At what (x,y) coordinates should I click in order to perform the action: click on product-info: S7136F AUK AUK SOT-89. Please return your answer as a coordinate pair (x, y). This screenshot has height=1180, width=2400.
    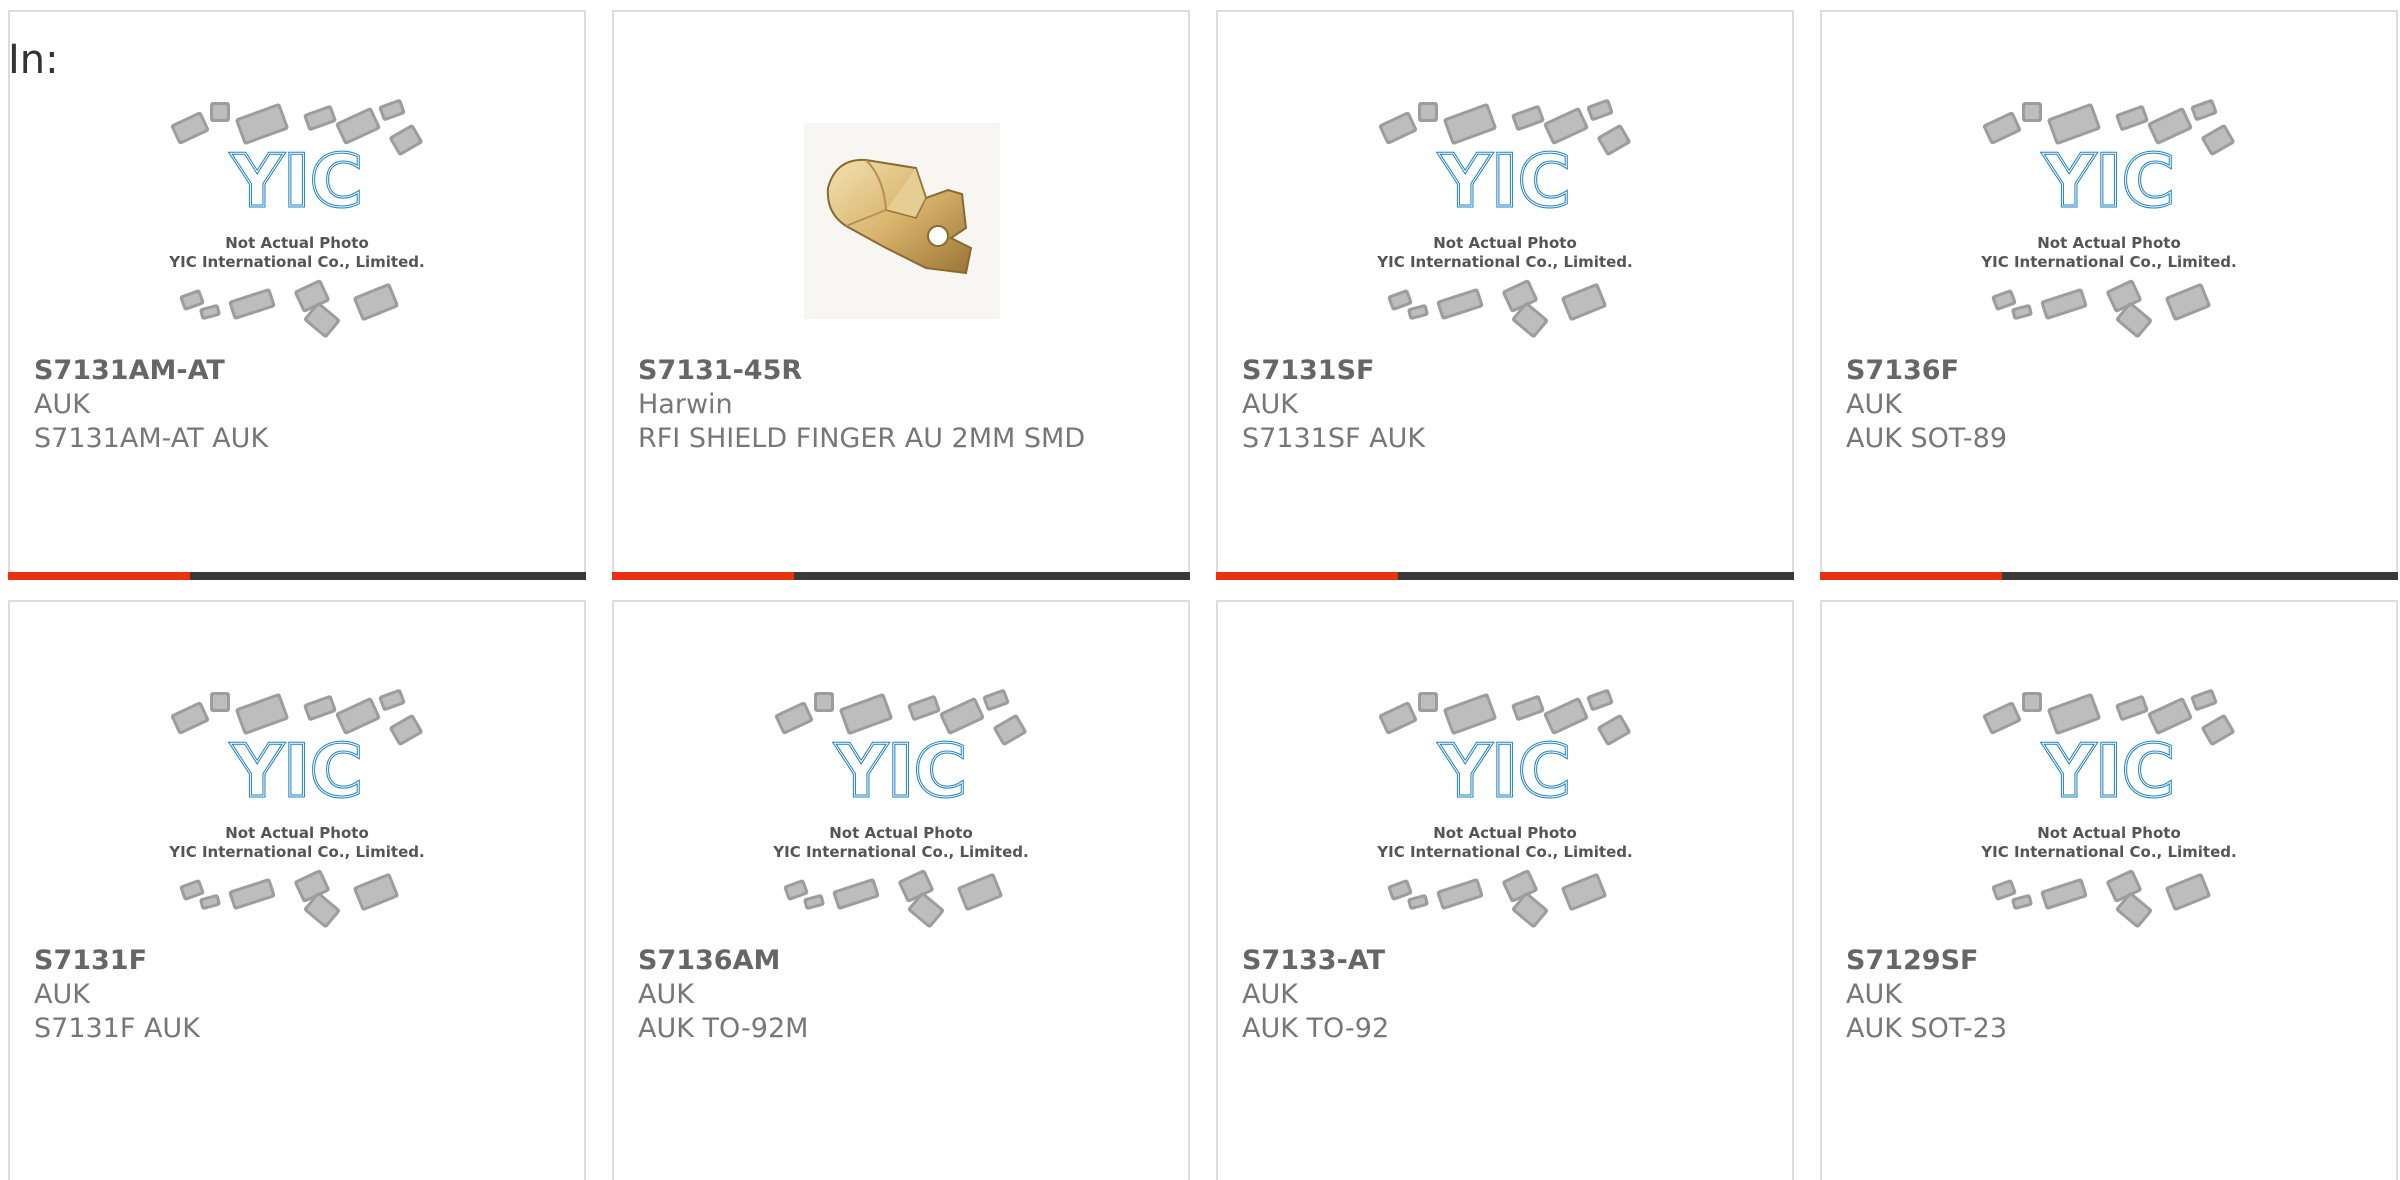
    Looking at the image, I should click on (2109, 405).